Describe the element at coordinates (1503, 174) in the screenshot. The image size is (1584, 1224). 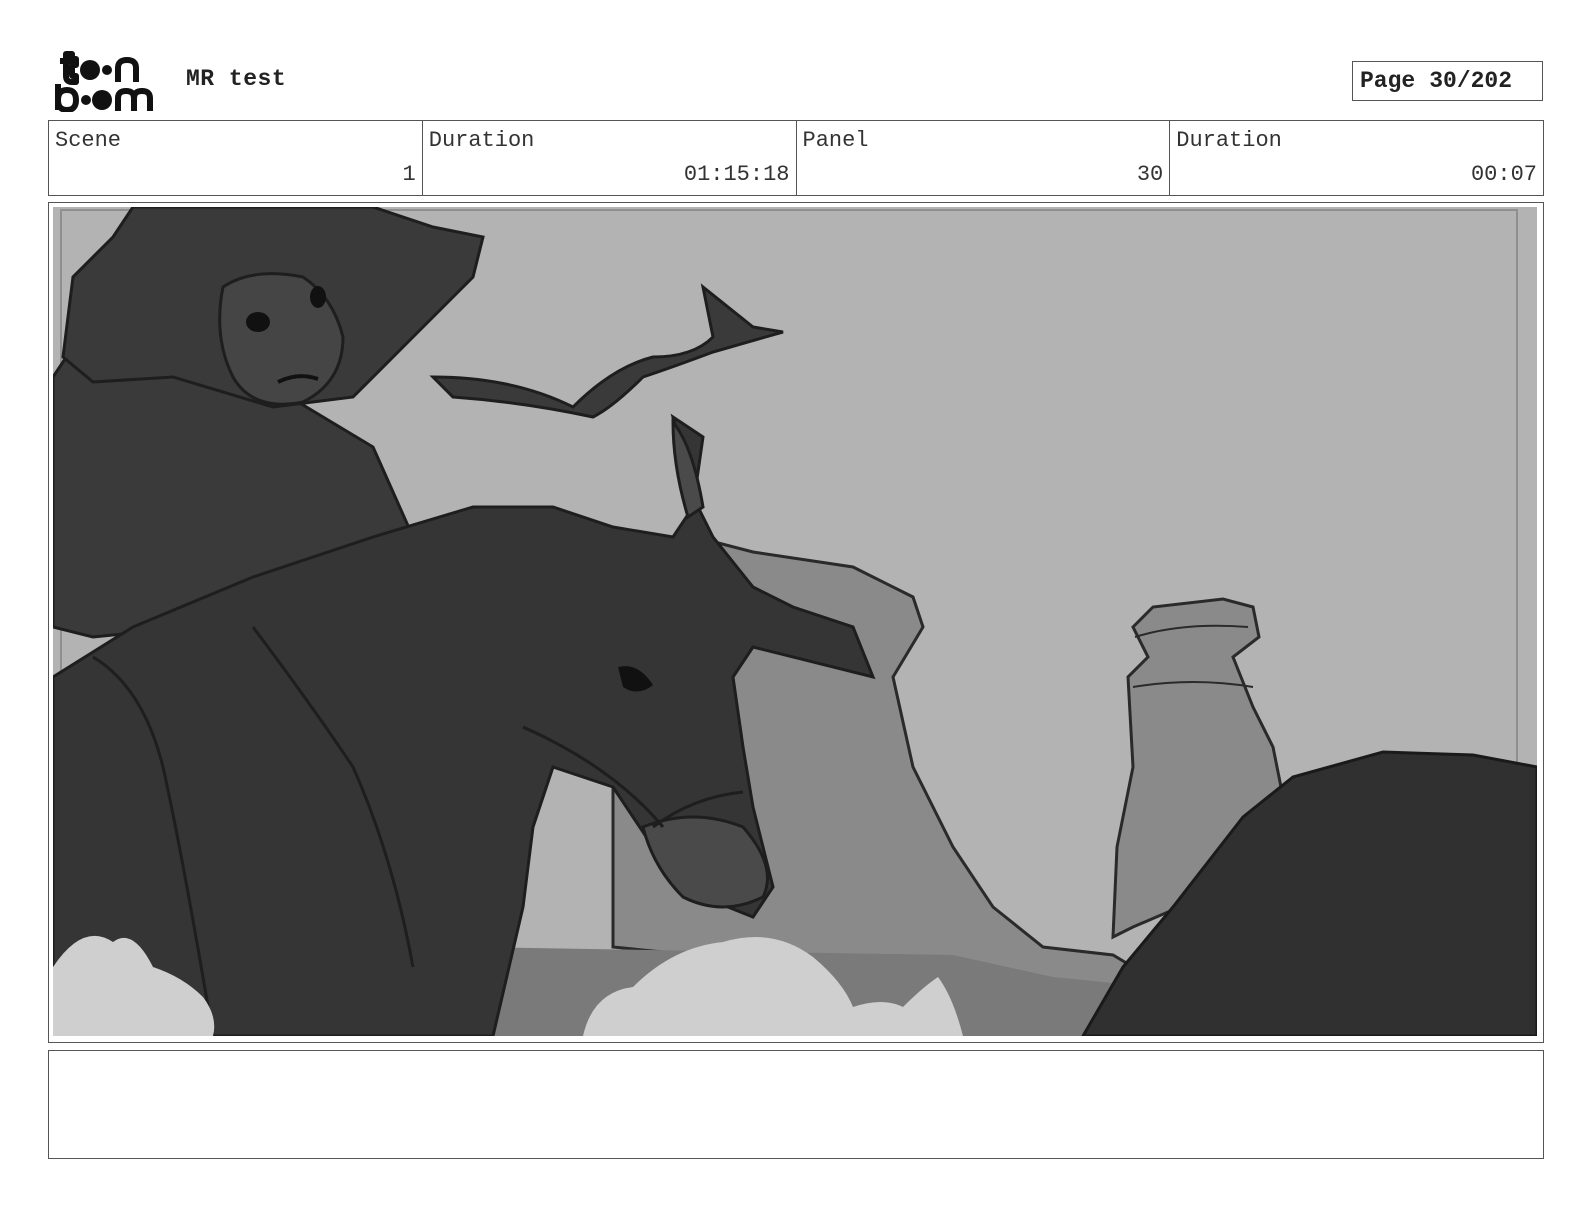
I see `panel-duration-value: 00:07` at that location.